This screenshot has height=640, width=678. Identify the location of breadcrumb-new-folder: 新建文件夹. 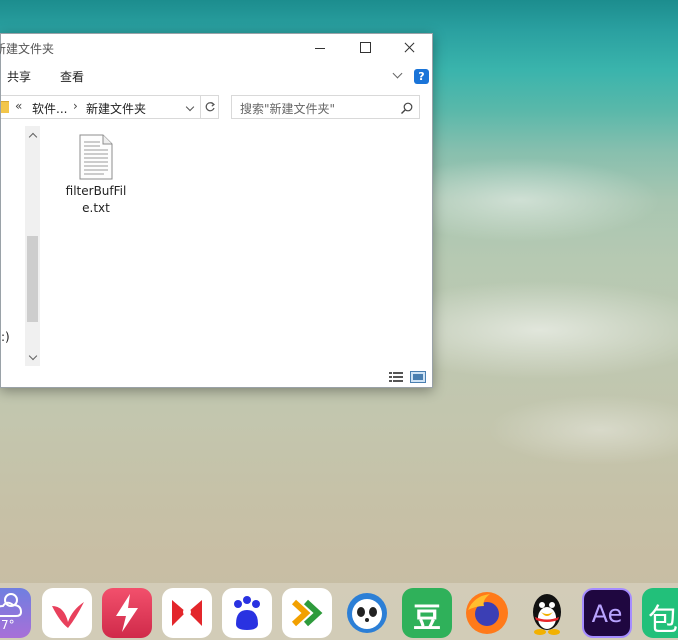
(116, 108).